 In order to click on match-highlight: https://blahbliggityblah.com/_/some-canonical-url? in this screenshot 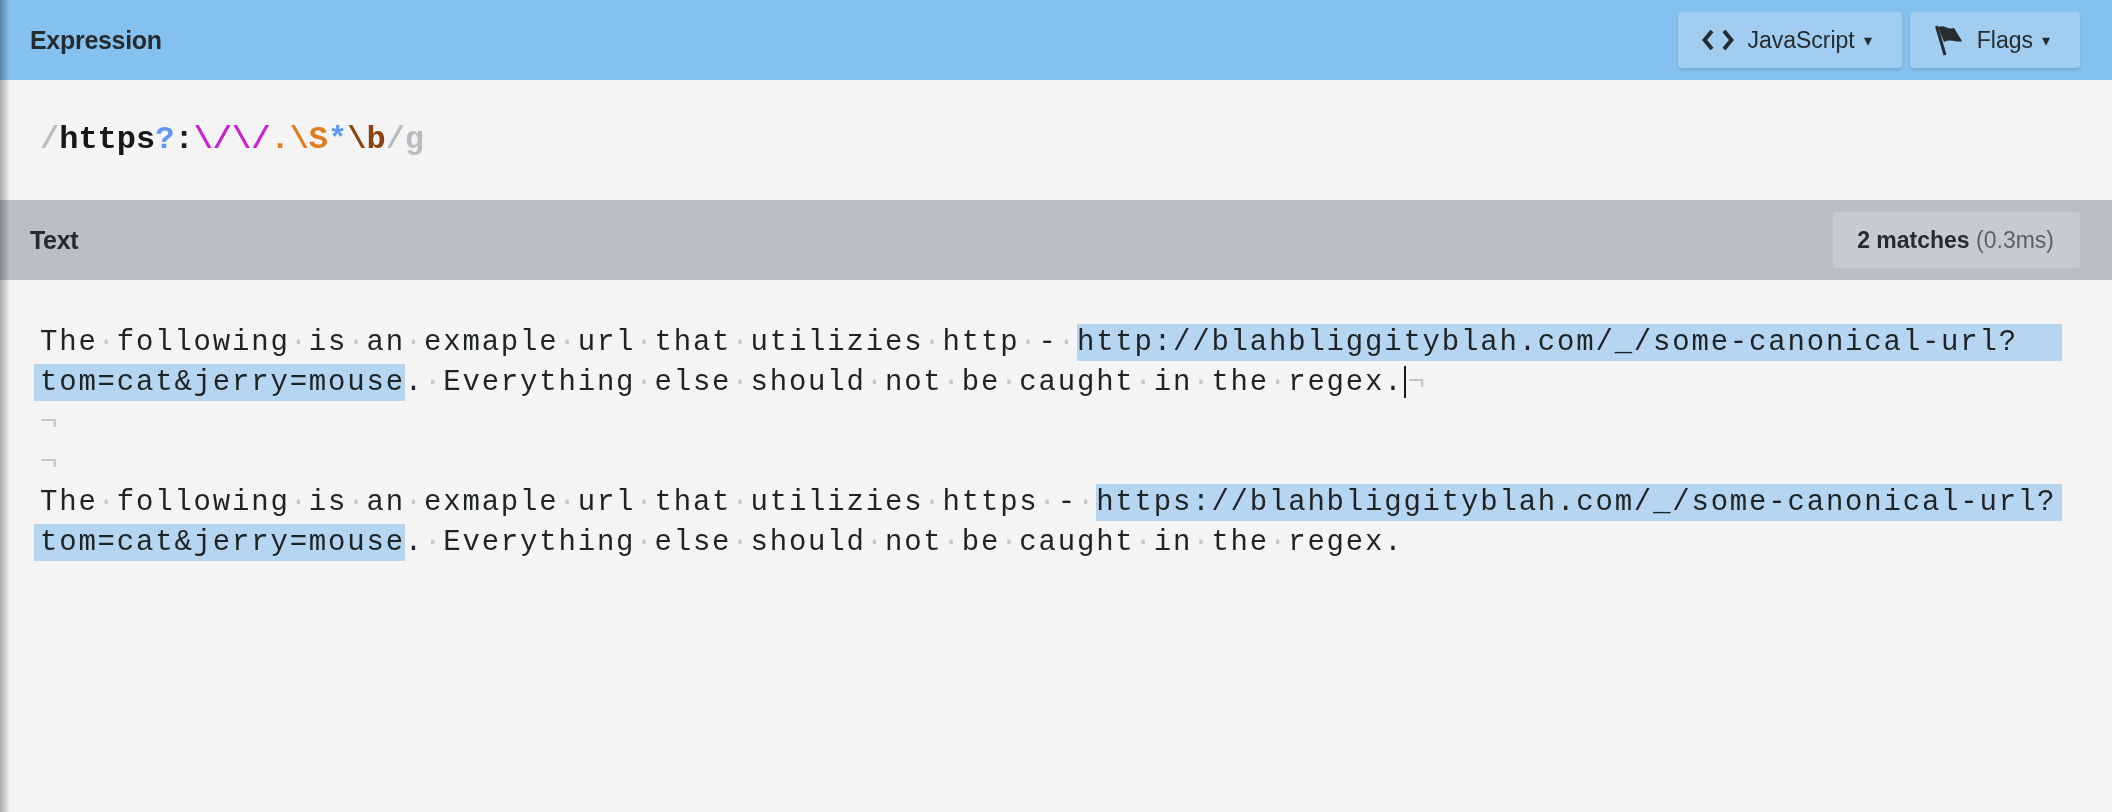, I will do `click(1579, 502)`.